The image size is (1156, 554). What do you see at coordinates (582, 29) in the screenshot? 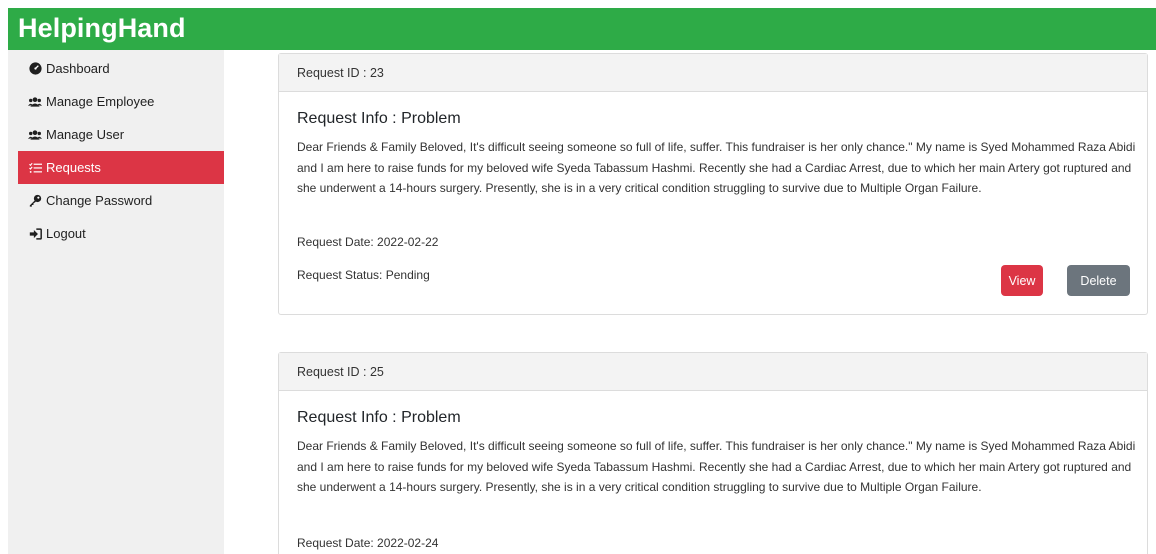
I see `top-navbar: HelpingHand` at bounding box center [582, 29].